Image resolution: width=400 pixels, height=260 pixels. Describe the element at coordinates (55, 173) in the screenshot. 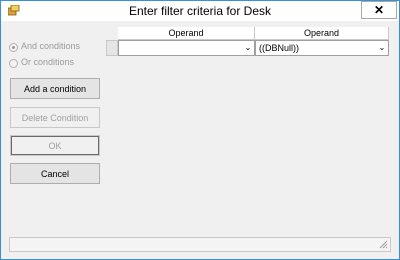

I see `cancel-button: Cancel` at that location.